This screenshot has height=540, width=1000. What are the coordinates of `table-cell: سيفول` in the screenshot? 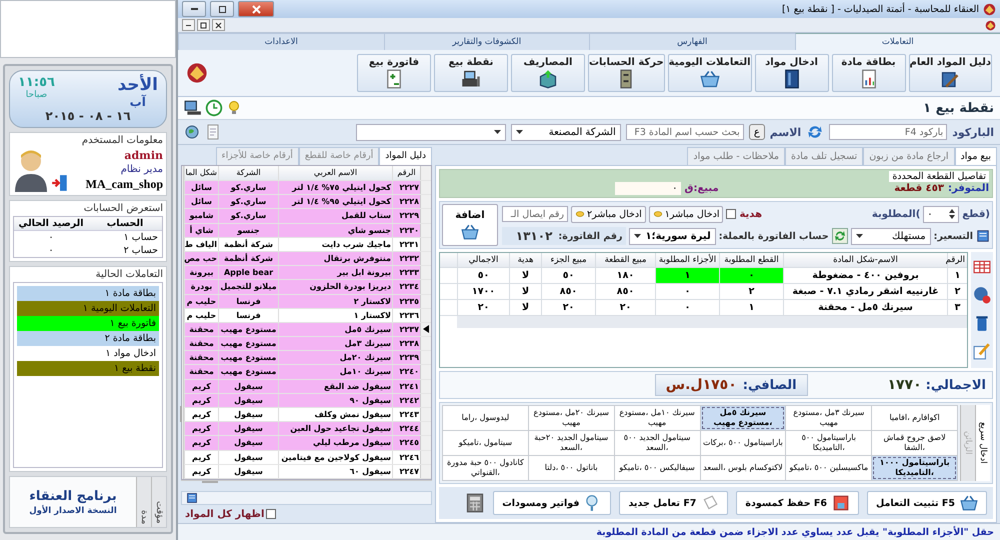 It's located at (248, 386).